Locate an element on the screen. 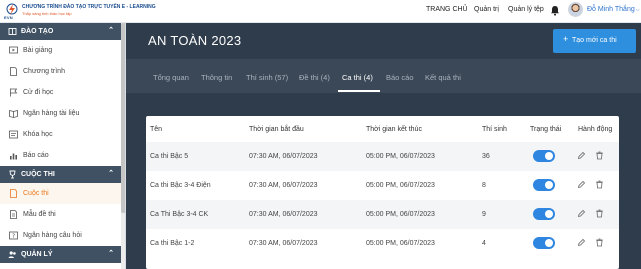 This screenshot has width=641, height=269. sidebar-section-contests: CUỘC THI ⌃ is located at coordinates (60, 174).